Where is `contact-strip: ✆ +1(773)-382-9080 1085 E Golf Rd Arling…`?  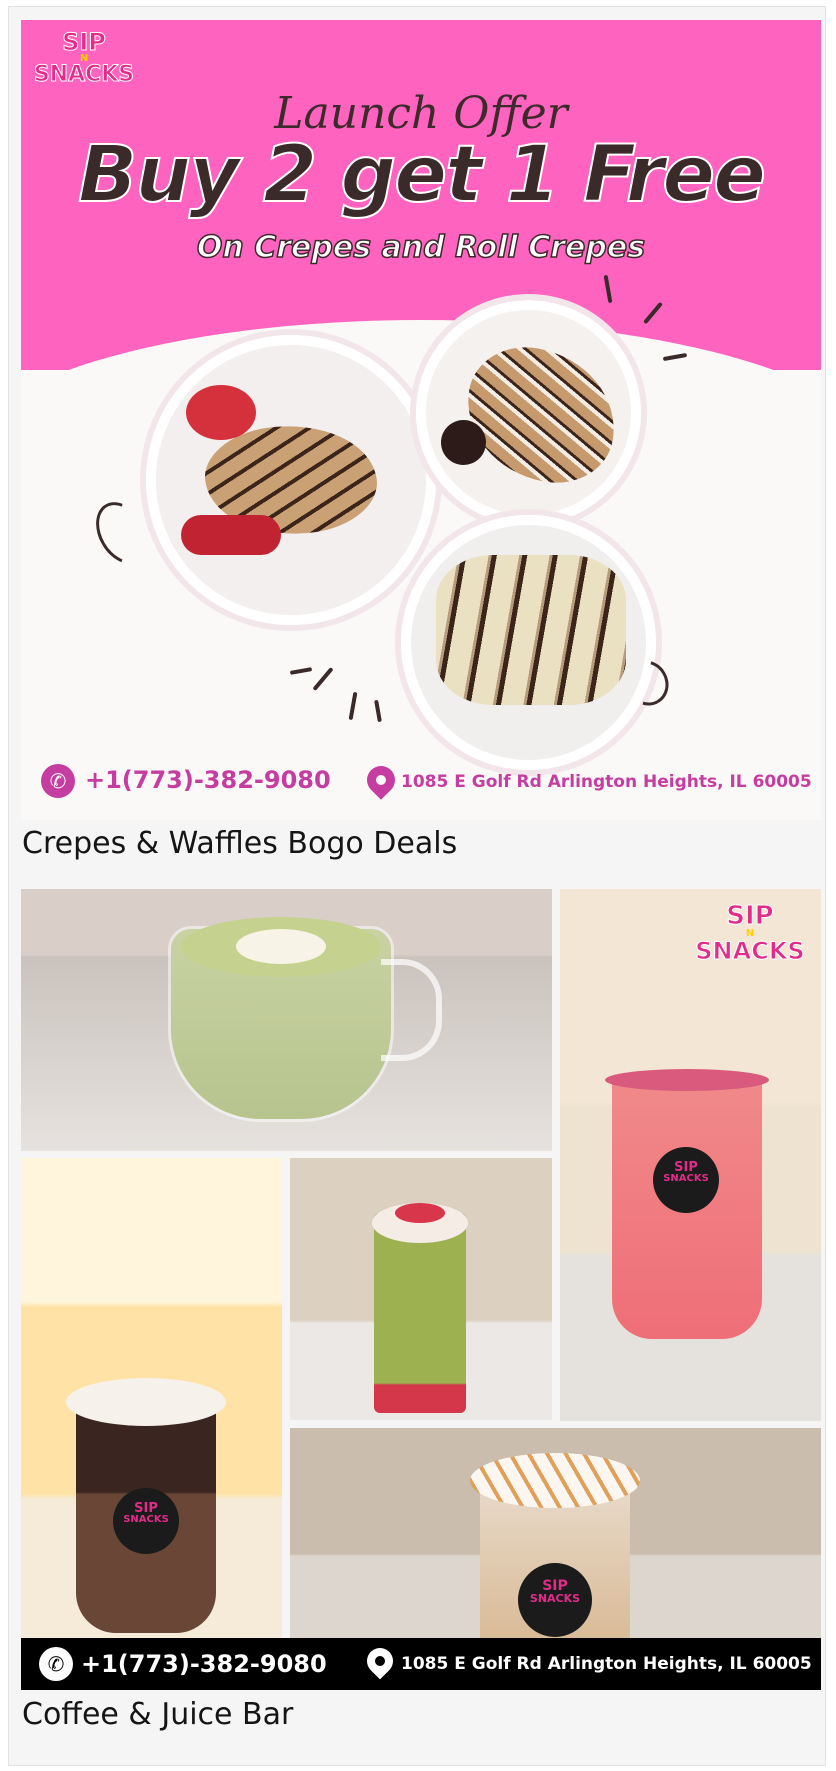 contact-strip: ✆ +1(773)-382-9080 1085 E Golf Rd Arling… is located at coordinates (421, 781).